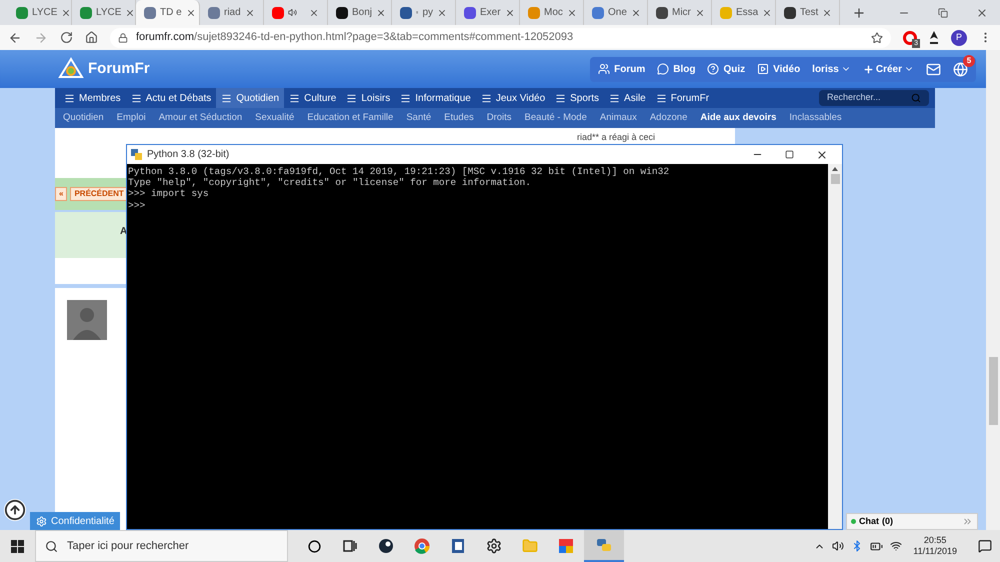 The width and height of the screenshot is (1000, 562). What do you see at coordinates (368, 98) in the screenshot?
I see `nav-tab: Loisirs` at bounding box center [368, 98].